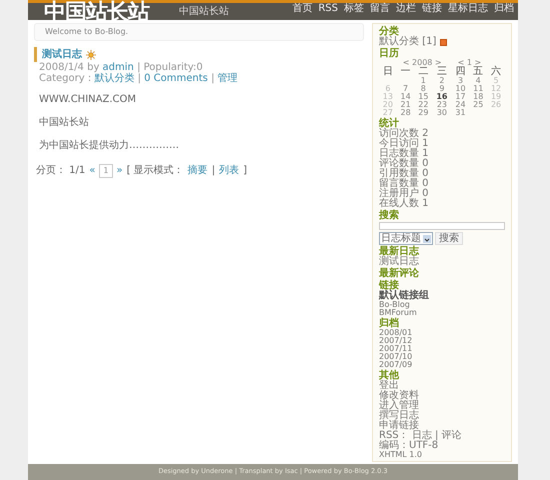 The image size is (550, 480). What do you see at coordinates (442, 226) in the screenshot?
I see `search-field` at bounding box center [442, 226].